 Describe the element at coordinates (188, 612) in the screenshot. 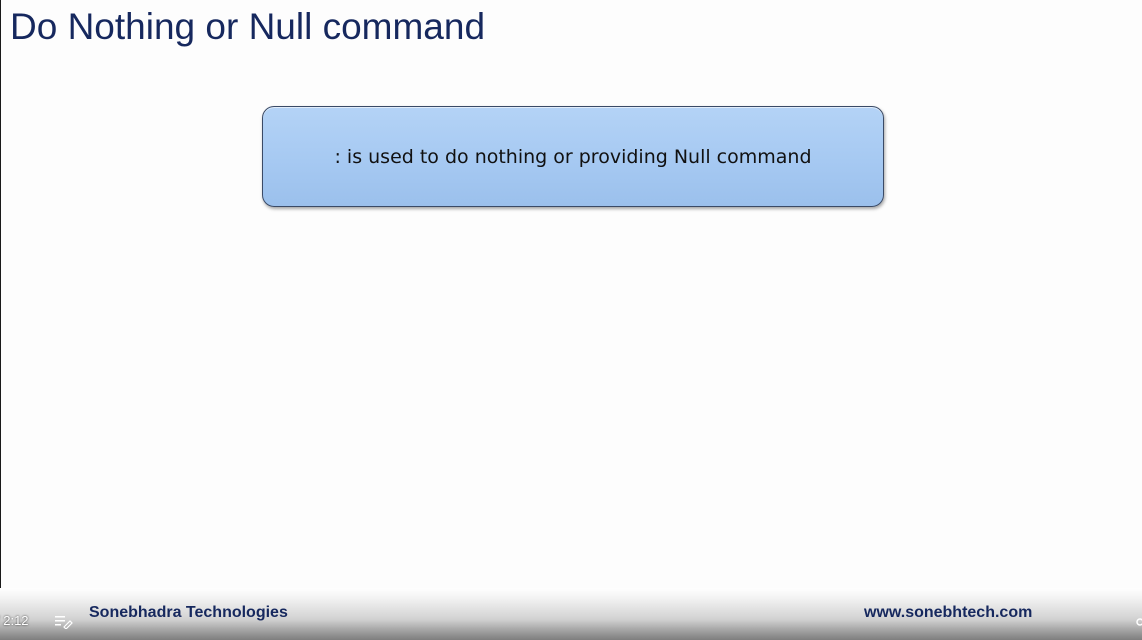

I see `company-name: Sonebhadra Technologies` at that location.